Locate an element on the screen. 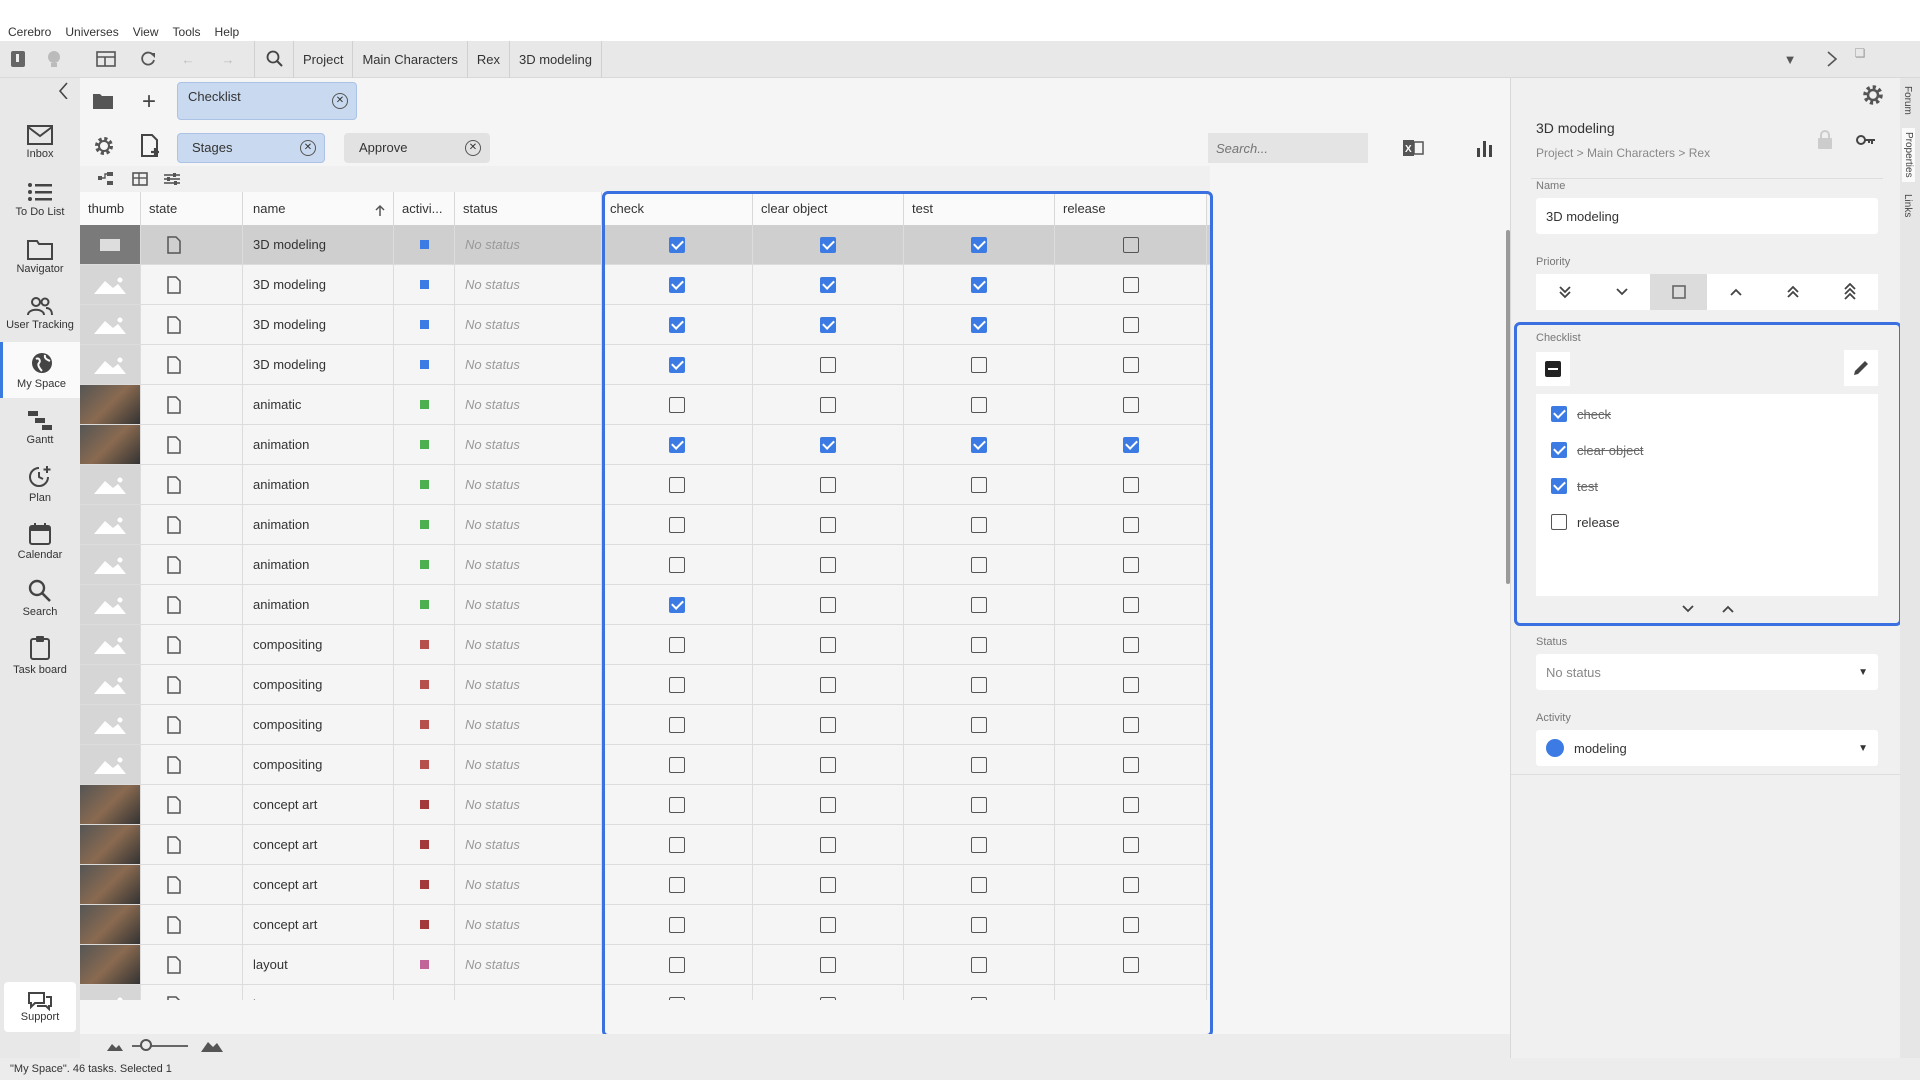 This screenshot has height=1080, width=1920. refresh-icon is located at coordinates (148, 59).